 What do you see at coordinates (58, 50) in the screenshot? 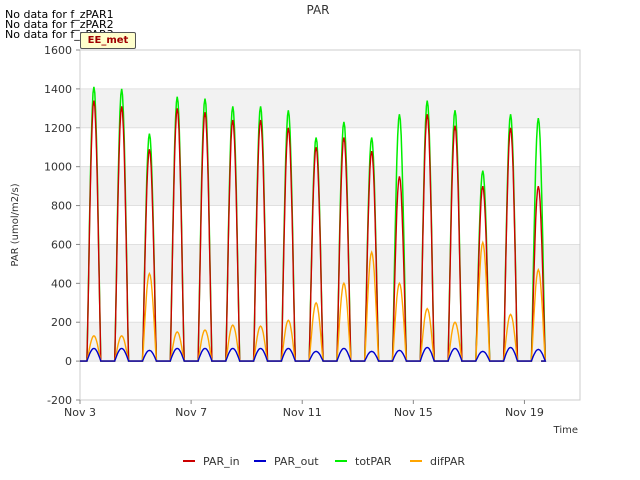
I see `y-tick-label: 1600` at bounding box center [58, 50].